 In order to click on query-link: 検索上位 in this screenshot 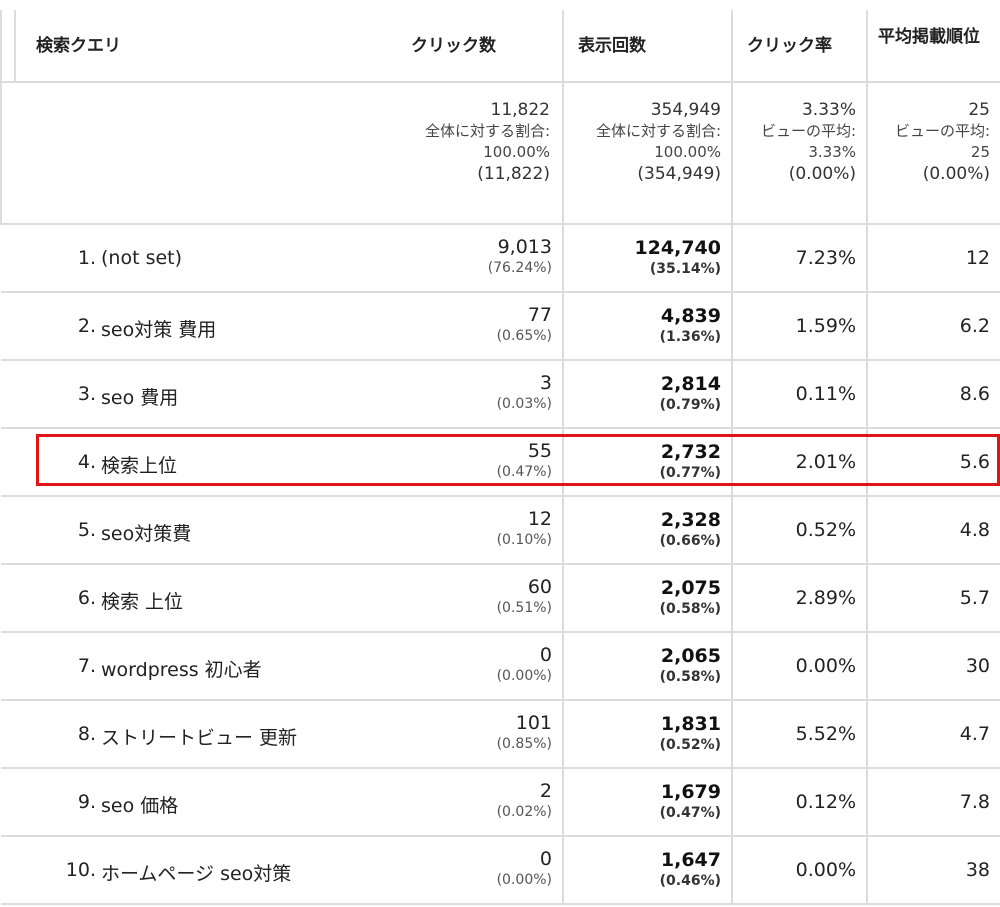, I will do `click(139, 464)`.